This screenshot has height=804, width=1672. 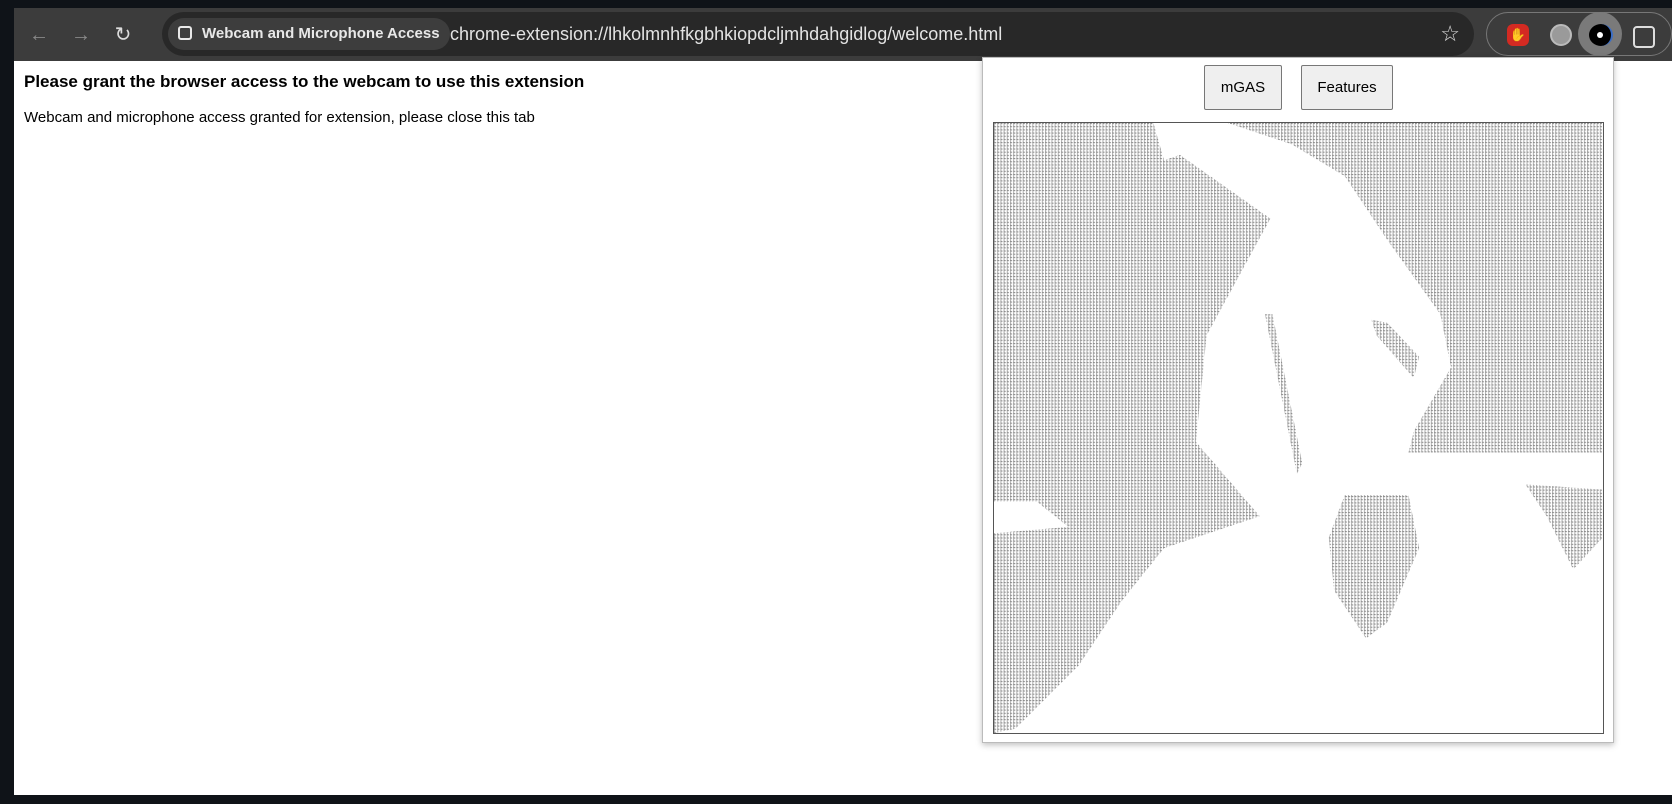 What do you see at coordinates (1374, 566) in the screenshot?
I see `texture-region-center` at bounding box center [1374, 566].